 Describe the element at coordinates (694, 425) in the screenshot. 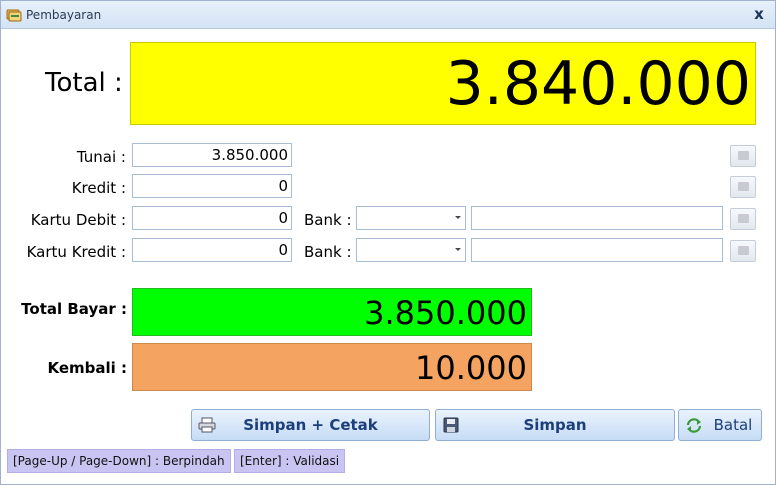

I see `refresh-icon` at that location.